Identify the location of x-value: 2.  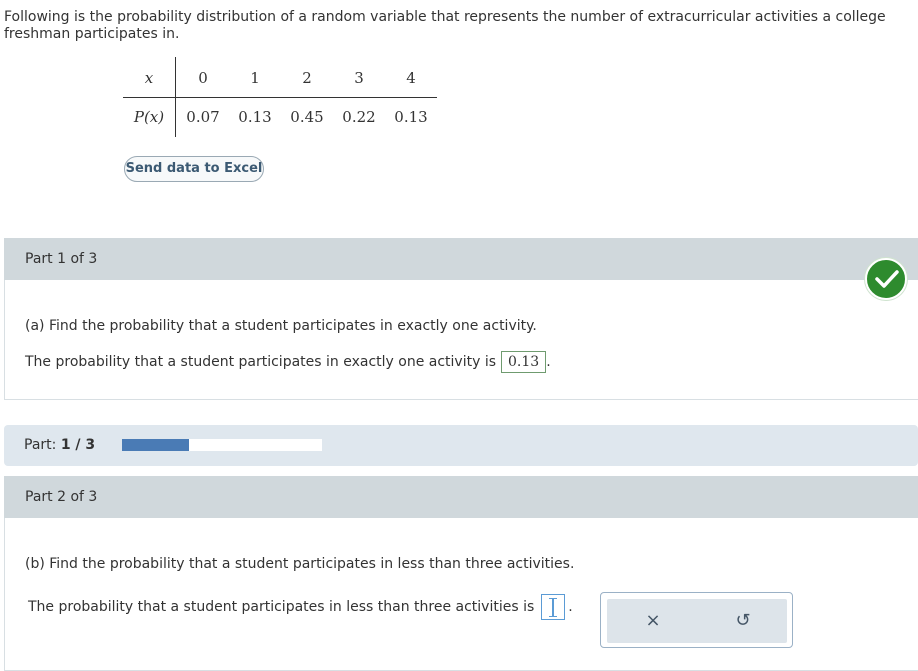
(307, 78).